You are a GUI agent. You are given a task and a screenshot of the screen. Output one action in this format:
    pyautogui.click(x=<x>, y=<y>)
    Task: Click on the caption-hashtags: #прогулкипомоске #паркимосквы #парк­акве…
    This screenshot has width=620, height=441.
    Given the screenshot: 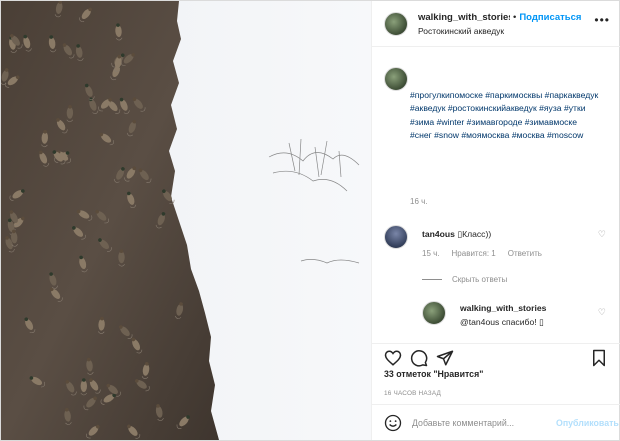 What is the action you would take?
    pyautogui.click(x=505, y=115)
    